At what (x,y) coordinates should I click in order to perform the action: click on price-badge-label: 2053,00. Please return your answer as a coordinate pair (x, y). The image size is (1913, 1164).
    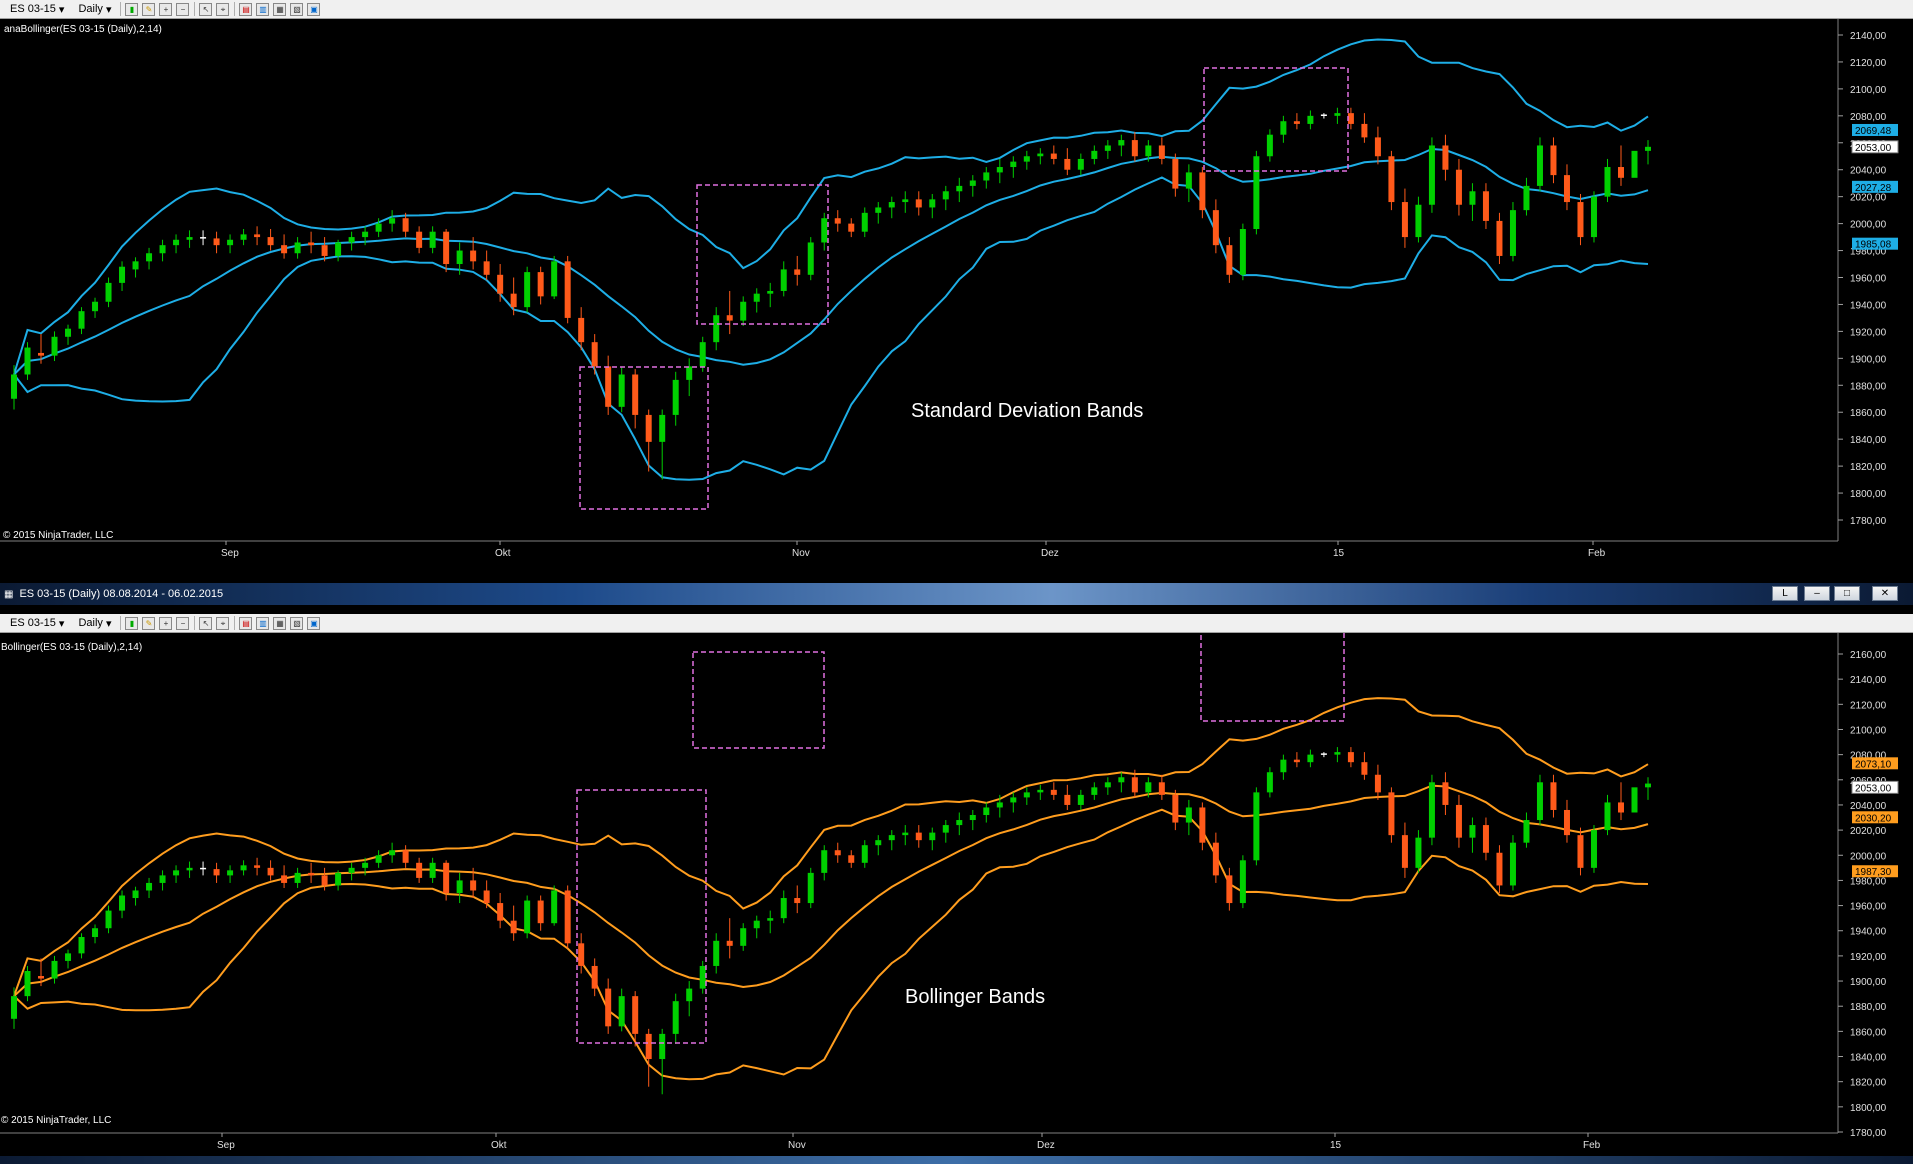
    Looking at the image, I should click on (1873, 148).